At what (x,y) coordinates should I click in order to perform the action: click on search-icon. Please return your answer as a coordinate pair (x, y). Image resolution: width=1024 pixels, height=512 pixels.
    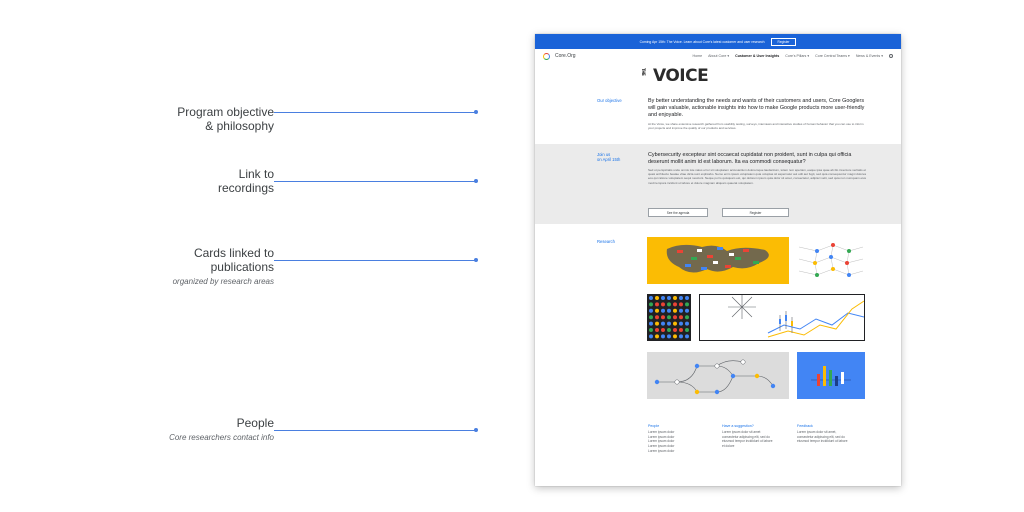
    Looking at the image, I should click on (891, 56).